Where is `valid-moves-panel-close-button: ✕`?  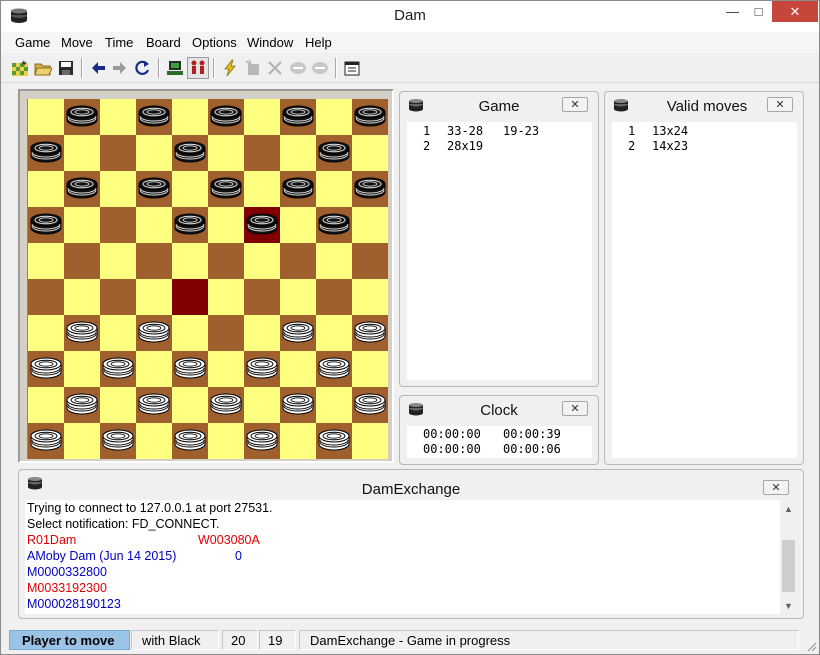
valid-moves-panel-close-button: ✕ is located at coordinates (780, 104).